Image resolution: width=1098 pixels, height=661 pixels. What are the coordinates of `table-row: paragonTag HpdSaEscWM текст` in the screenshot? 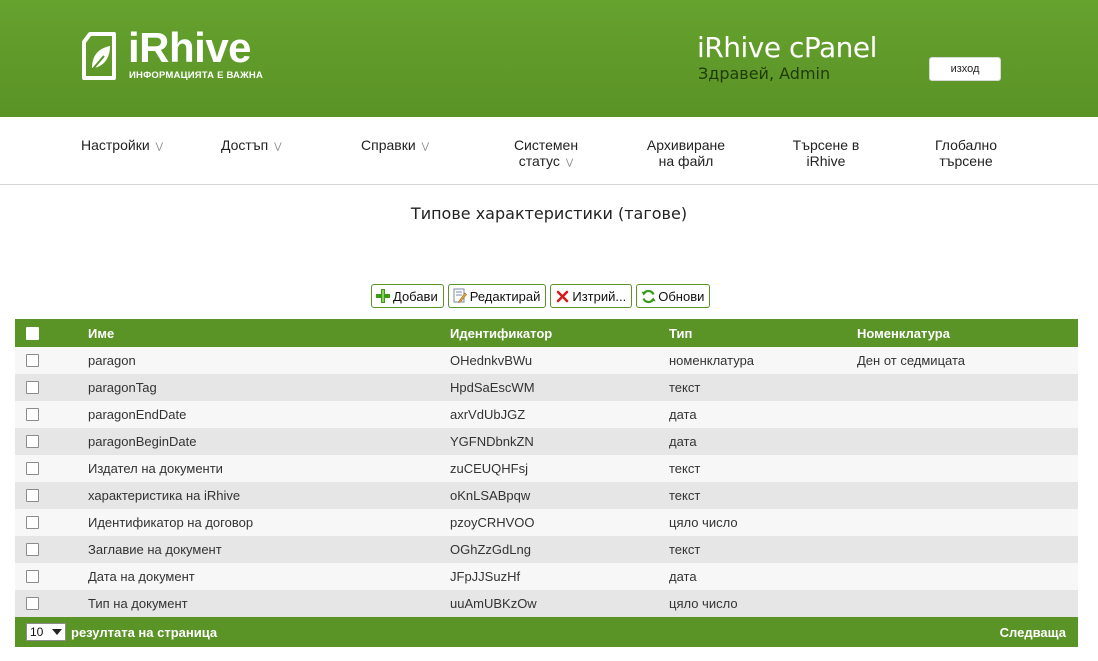 It's located at (546, 387).